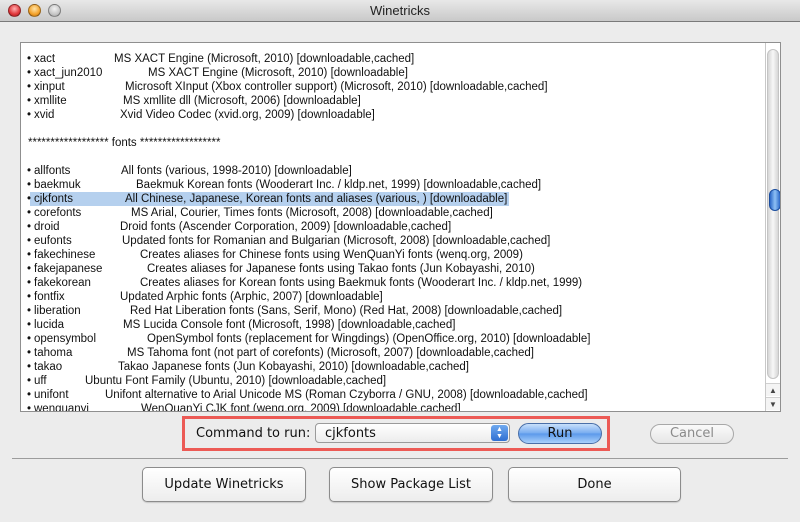 This screenshot has width=800, height=522. I want to click on select-arrows-icon: ▲ ▼, so click(499, 433).